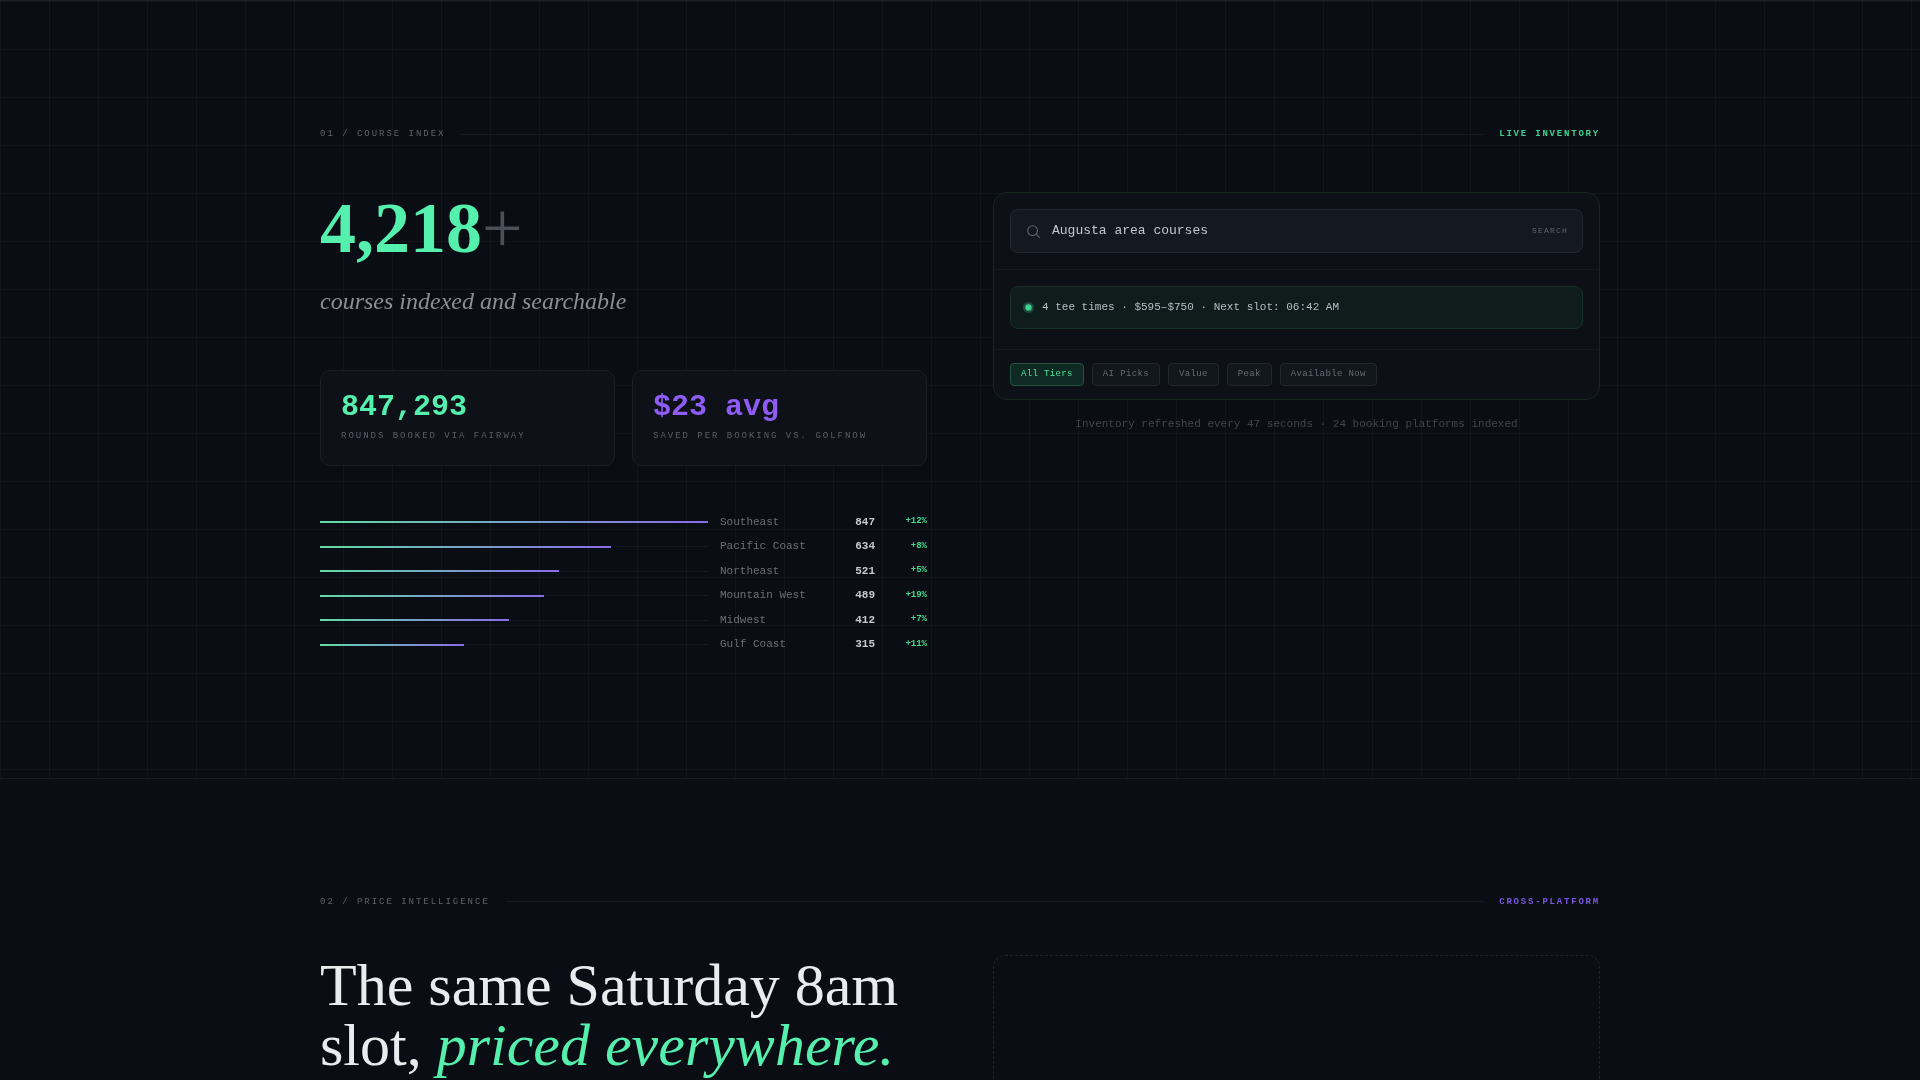 This screenshot has height=1080, width=1920. I want to click on search-button: SEARCH, so click(1550, 231).